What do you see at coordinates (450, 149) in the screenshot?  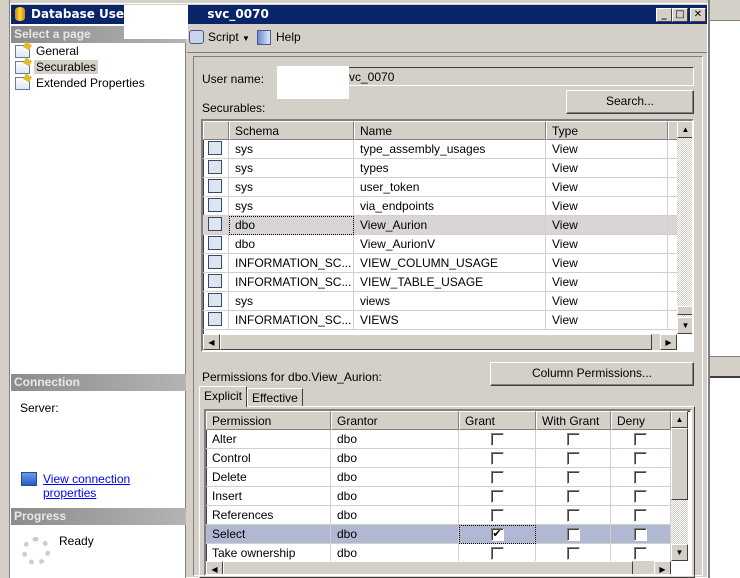 I see `name-cell: type_assembly_usages` at bounding box center [450, 149].